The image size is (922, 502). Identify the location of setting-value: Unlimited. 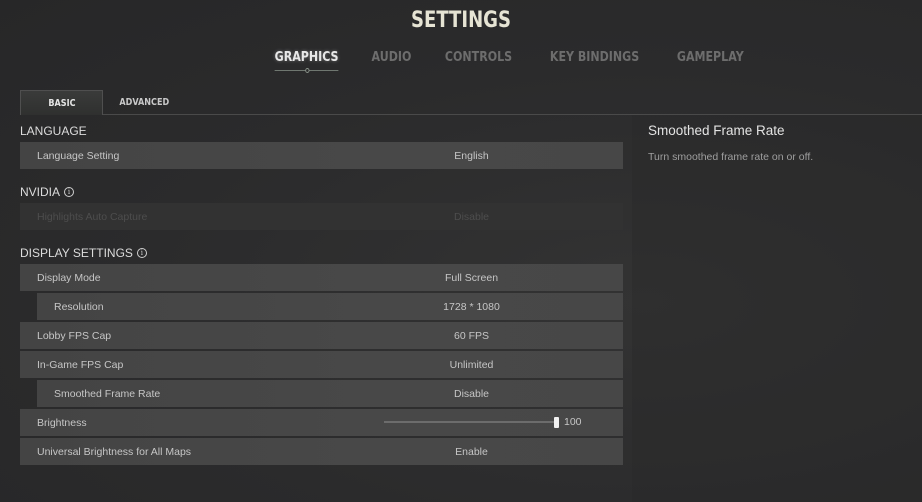
(321, 365).